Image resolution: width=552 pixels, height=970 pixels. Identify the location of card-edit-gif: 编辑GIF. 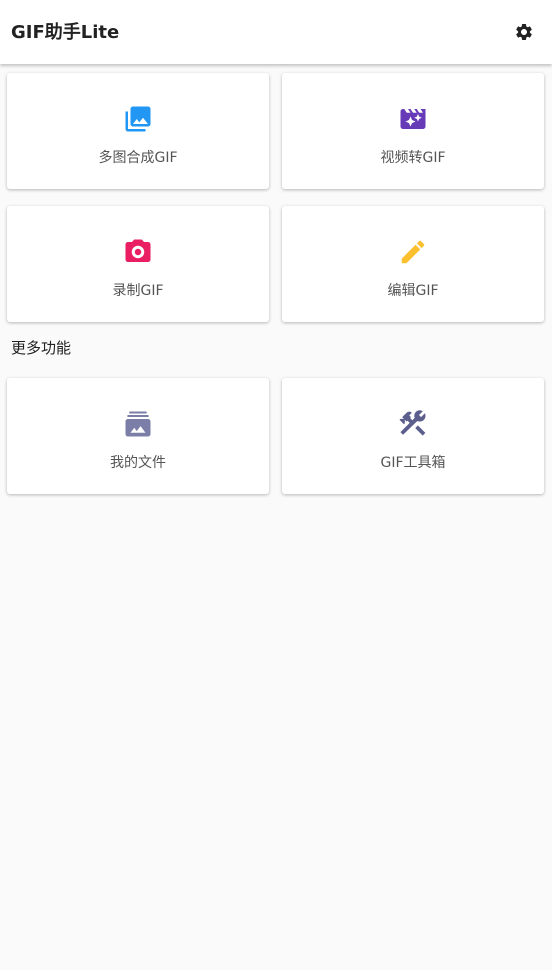
(413, 264).